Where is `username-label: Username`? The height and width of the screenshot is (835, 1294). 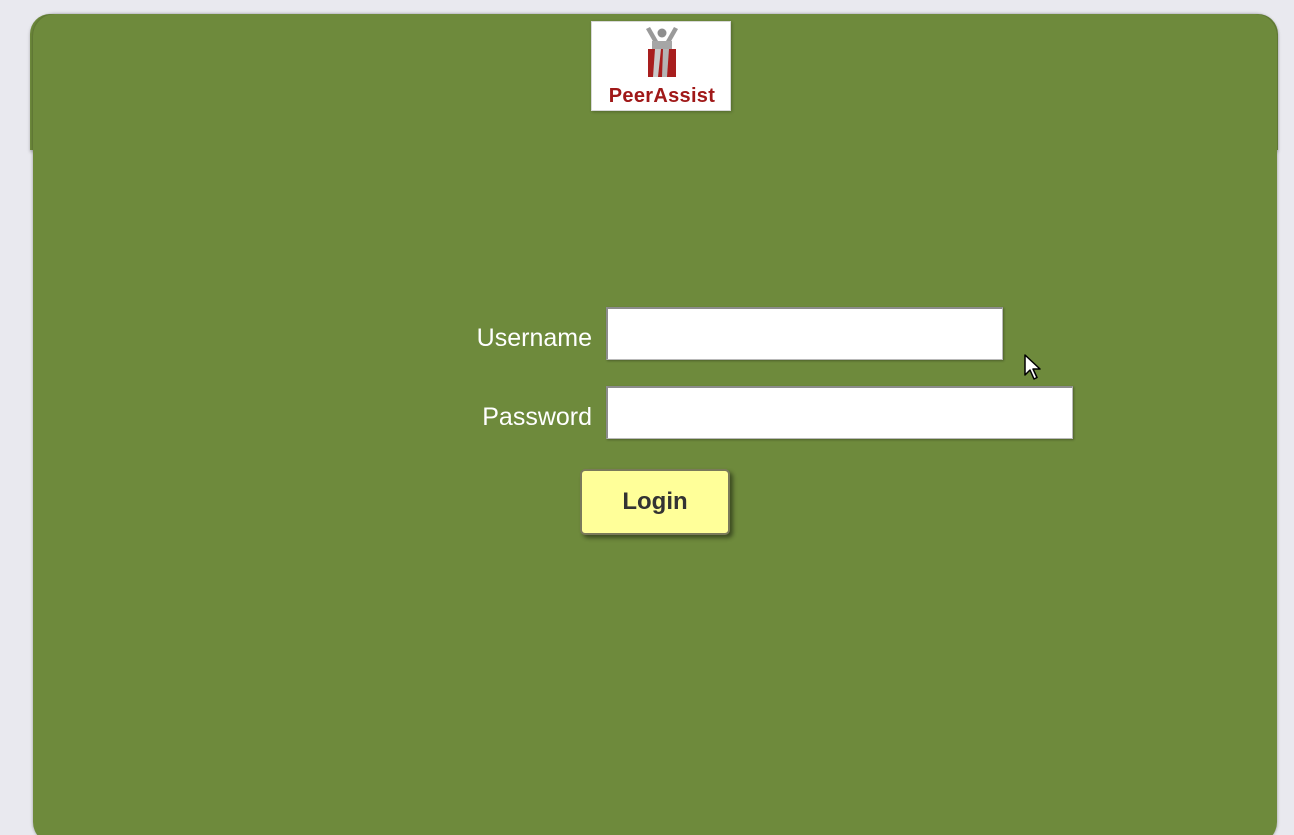 username-label: Username is located at coordinates (534, 338).